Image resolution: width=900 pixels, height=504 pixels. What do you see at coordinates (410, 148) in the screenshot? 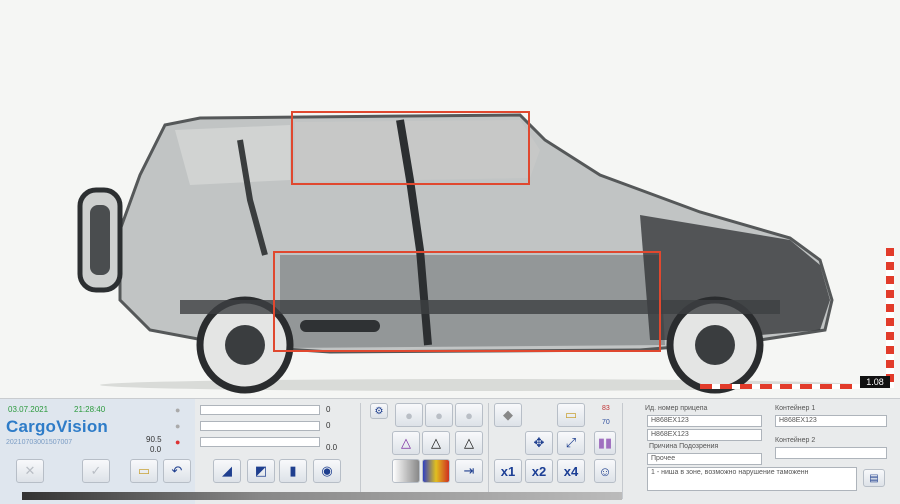
I see `roi-box-roof` at bounding box center [410, 148].